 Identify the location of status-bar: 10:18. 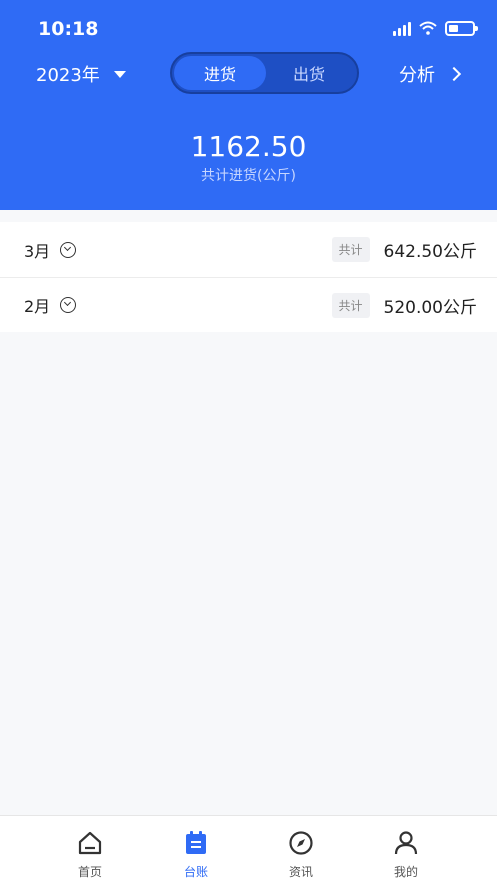
(248, 30).